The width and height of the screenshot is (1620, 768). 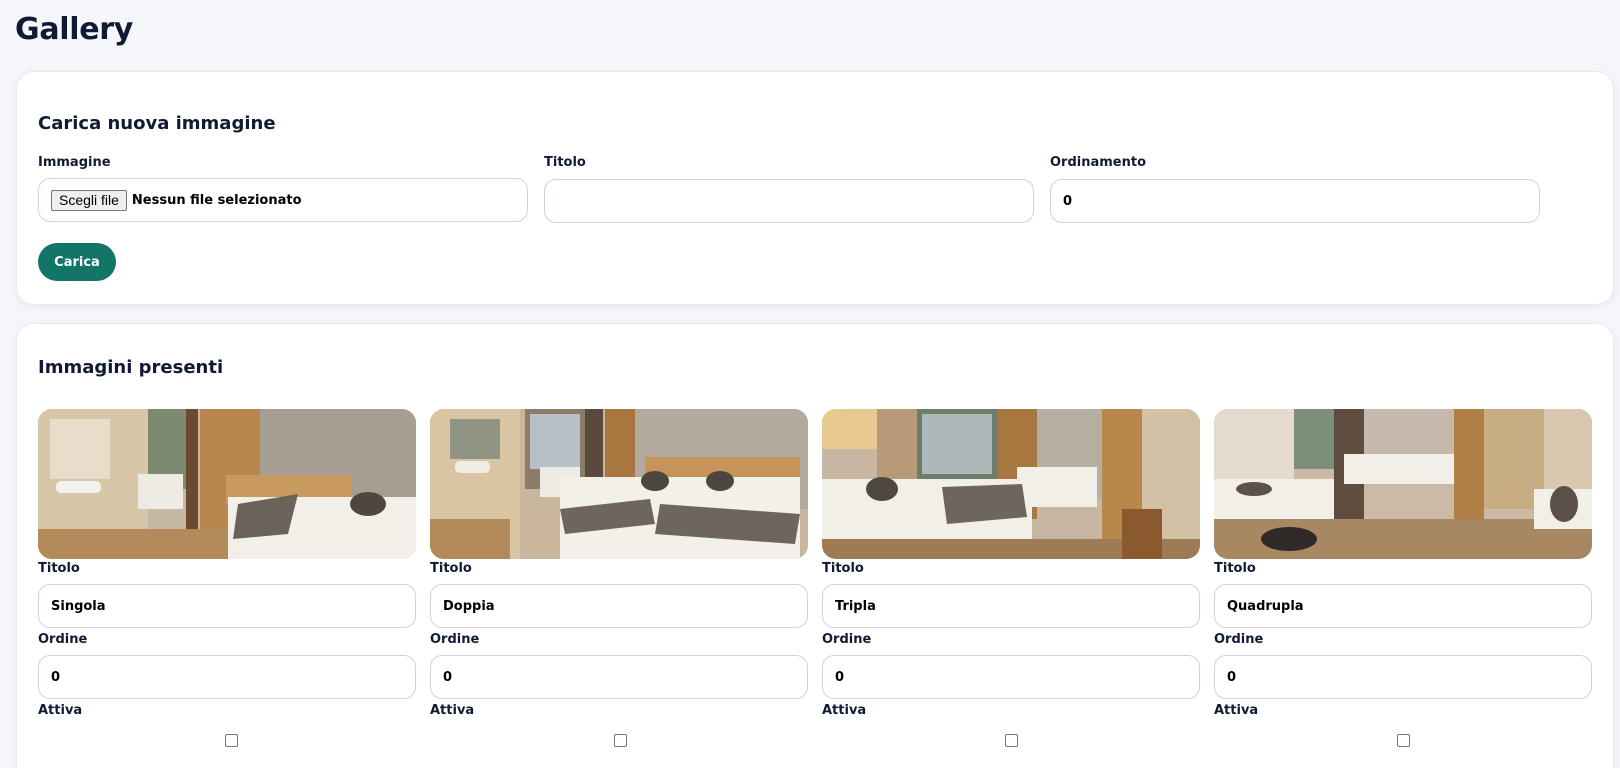 I want to click on item-title-input: Quadrupla, so click(x=1403, y=606).